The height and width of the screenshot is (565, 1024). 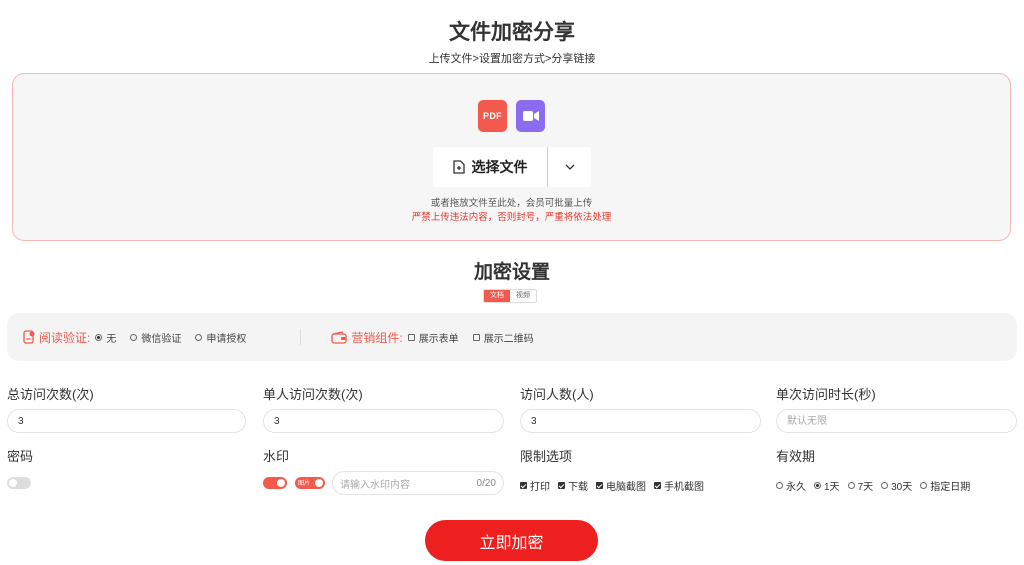 I want to click on verify-option-label: 微信验证, so click(x=161, y=339).